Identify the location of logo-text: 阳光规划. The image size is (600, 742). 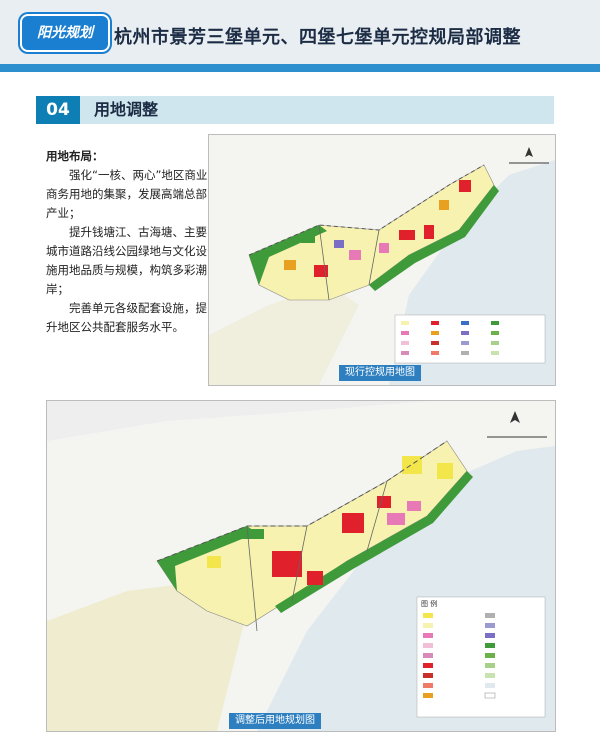
(65, 33).